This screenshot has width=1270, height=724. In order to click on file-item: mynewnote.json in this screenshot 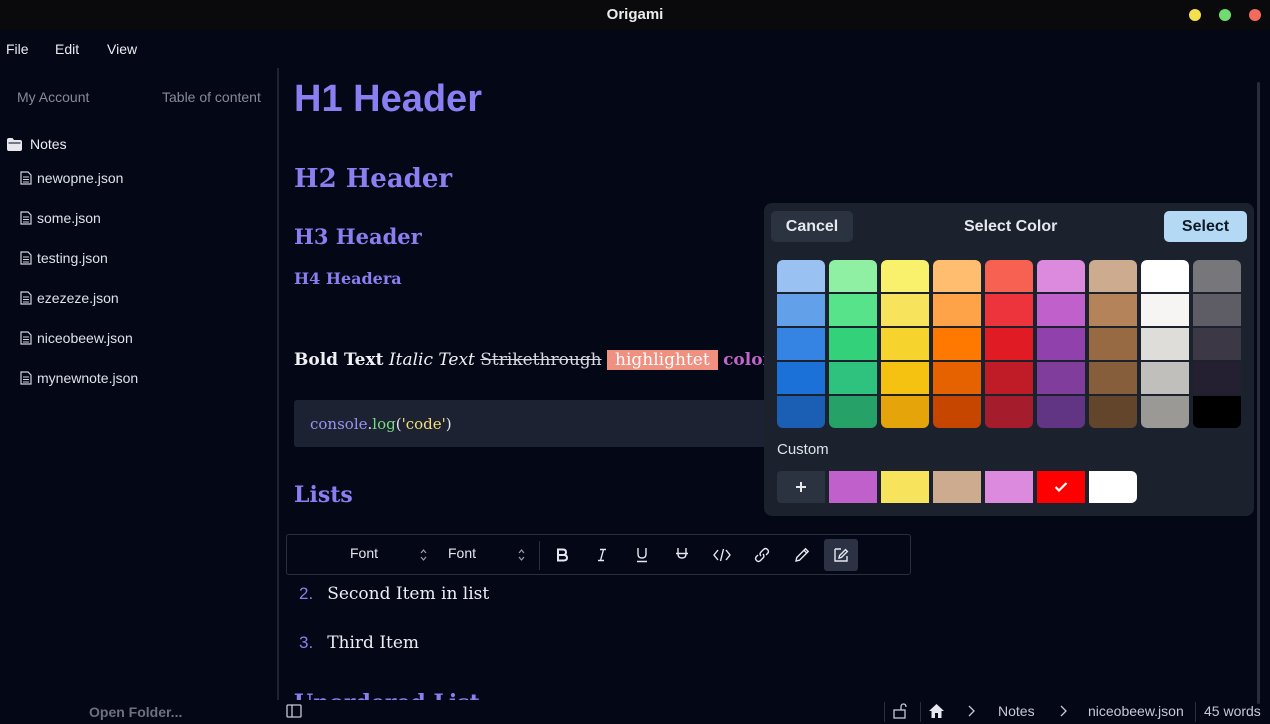, I will do `click(79, 378)`.